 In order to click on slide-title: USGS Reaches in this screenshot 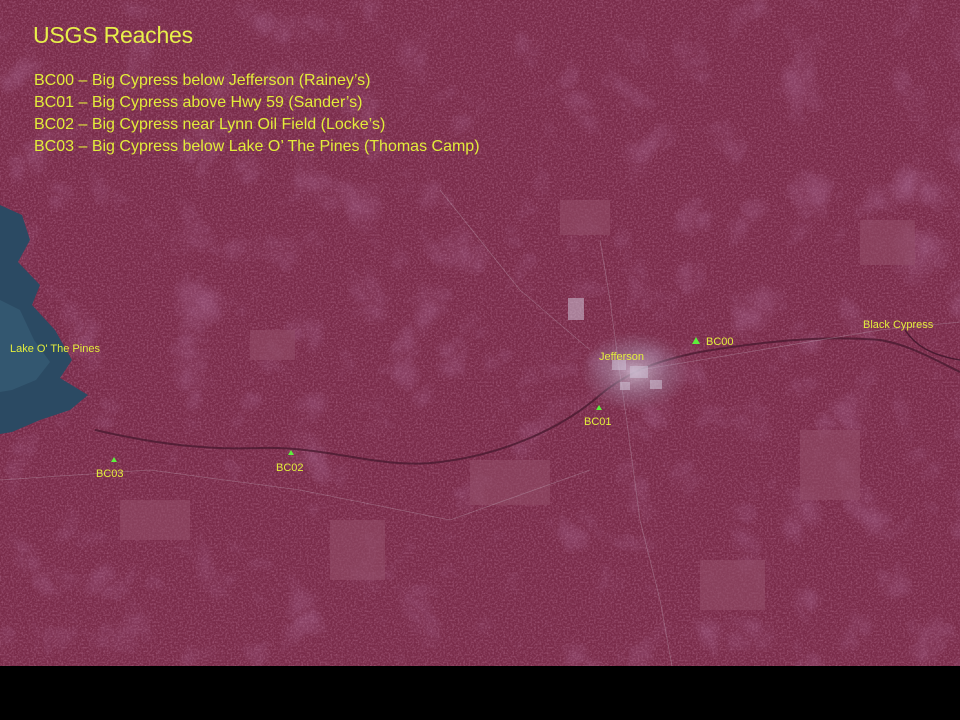, I will do `click(113, 35)`.